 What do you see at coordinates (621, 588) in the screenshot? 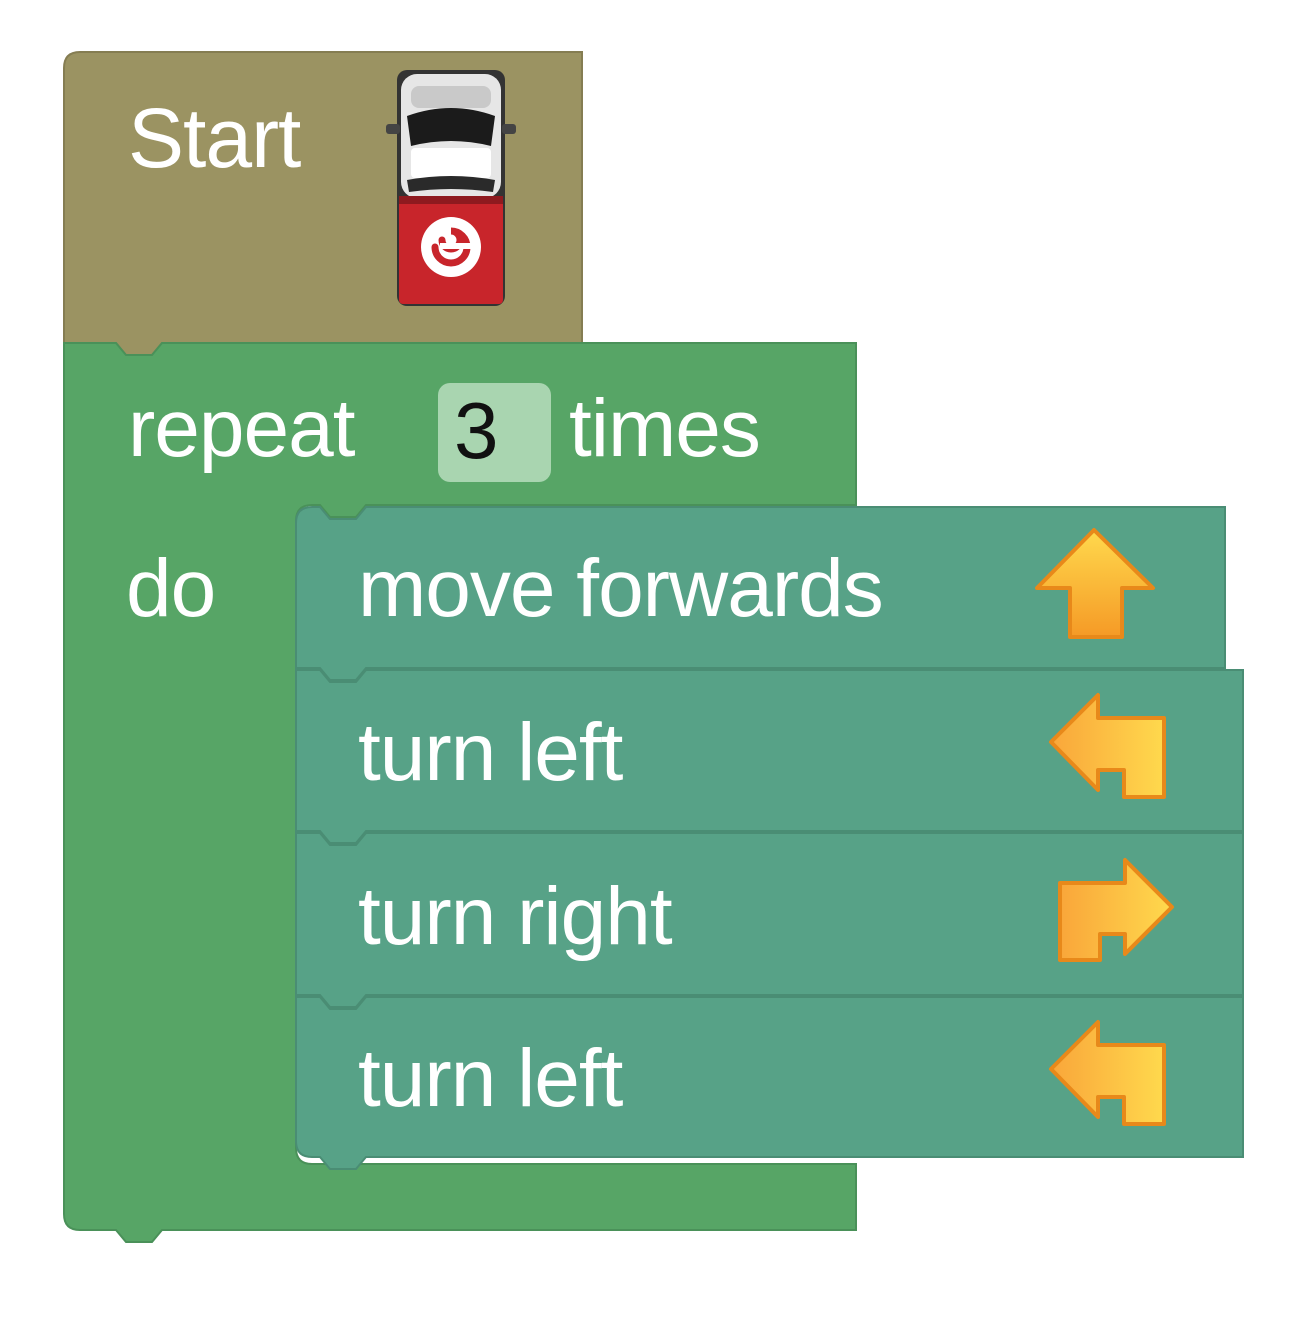
I see `move-forwards-label: move forwards` at bounding box center [621, 588].